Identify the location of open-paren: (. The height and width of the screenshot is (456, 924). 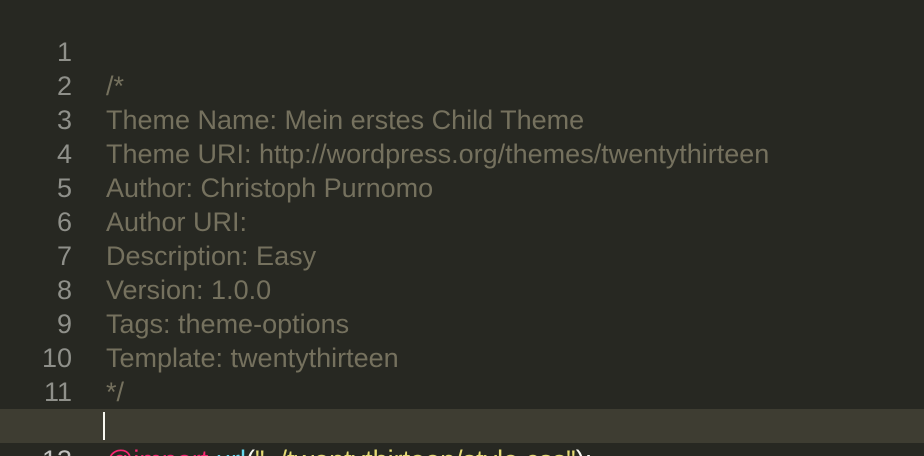
(250, 450).